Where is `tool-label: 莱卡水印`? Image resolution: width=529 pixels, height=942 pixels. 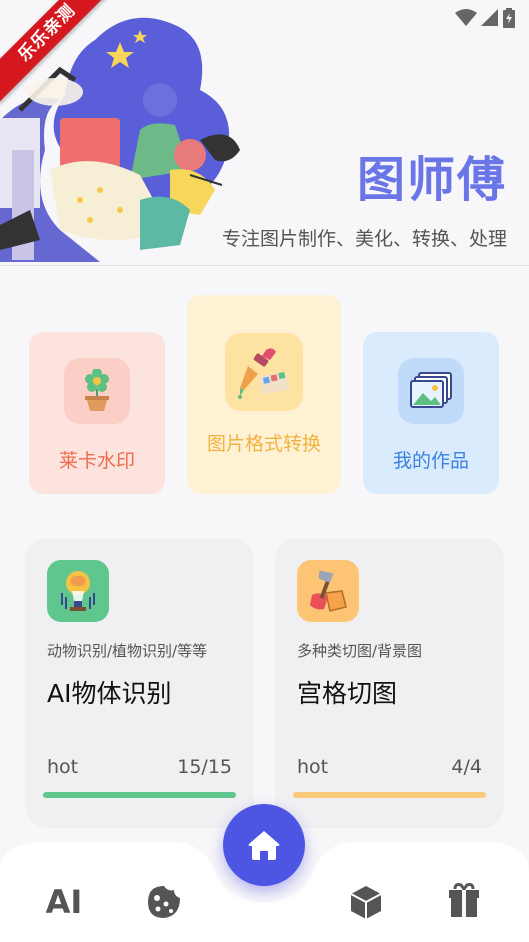
tool-label: 莱卡水印 is located at coordinates (96, 461).